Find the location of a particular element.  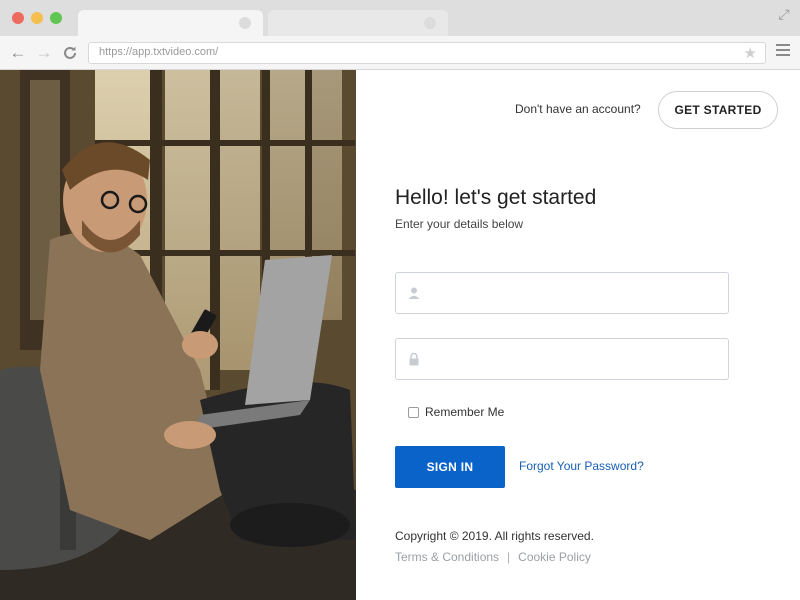

bookmark-star-icon: ★ is located at coordinates (750, 53).